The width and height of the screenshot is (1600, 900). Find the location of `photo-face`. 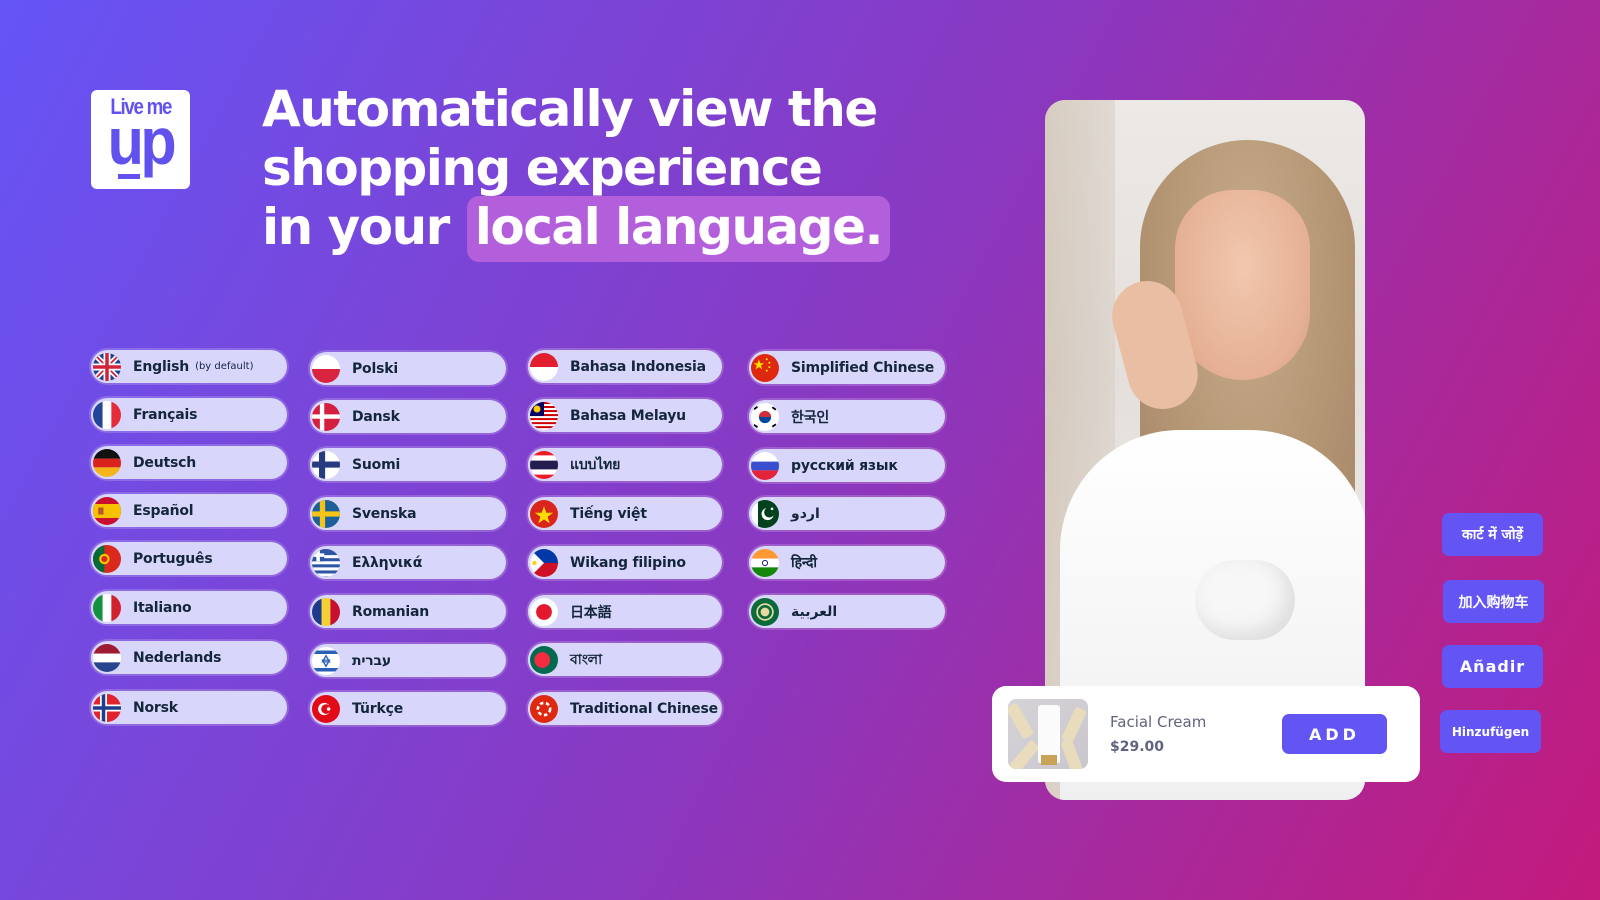

photo-face is located at coordinates (1242, 285).